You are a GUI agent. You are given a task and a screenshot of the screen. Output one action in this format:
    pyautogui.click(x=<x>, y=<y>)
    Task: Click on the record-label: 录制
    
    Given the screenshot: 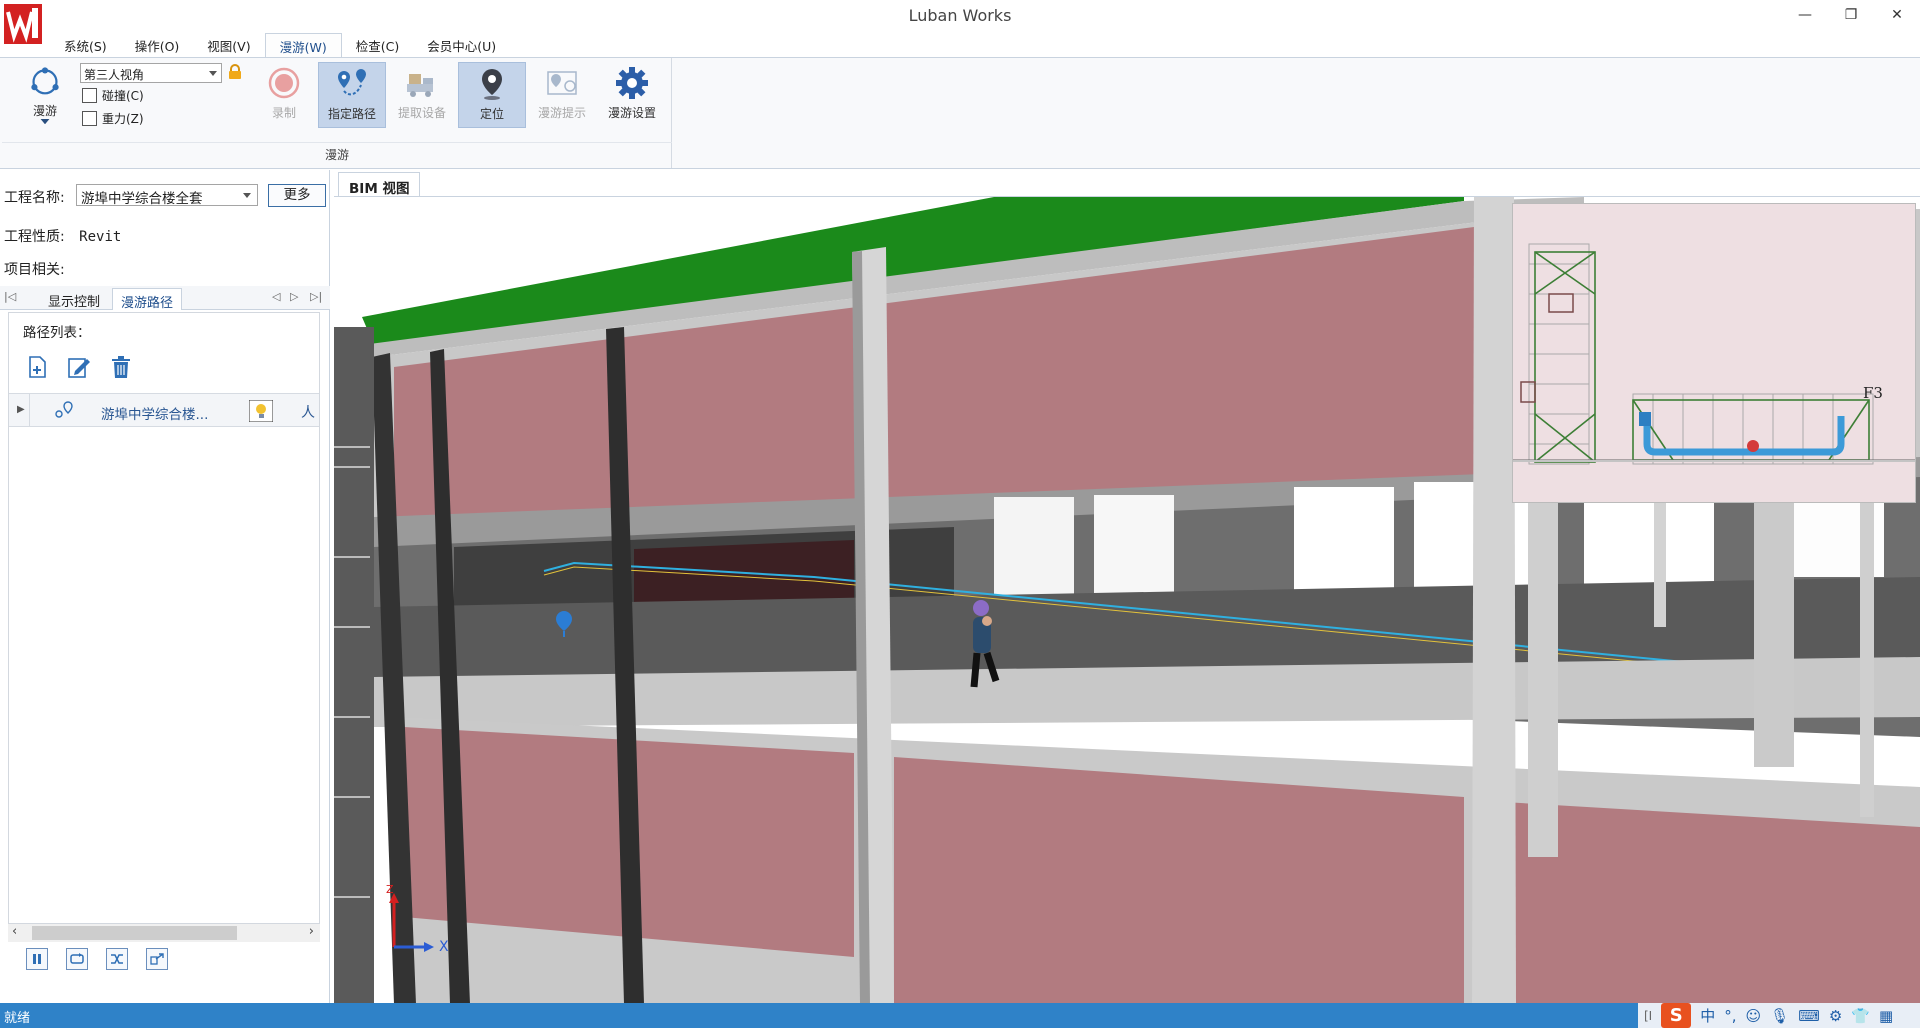 What is the action you would take?
    pyautogui.click(x=283, y=113)
    